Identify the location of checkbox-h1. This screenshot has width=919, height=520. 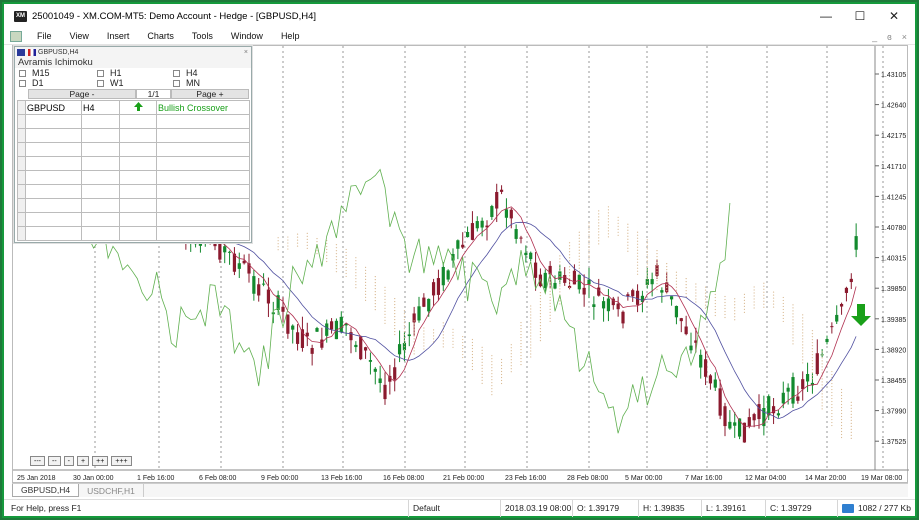
(100, 73).